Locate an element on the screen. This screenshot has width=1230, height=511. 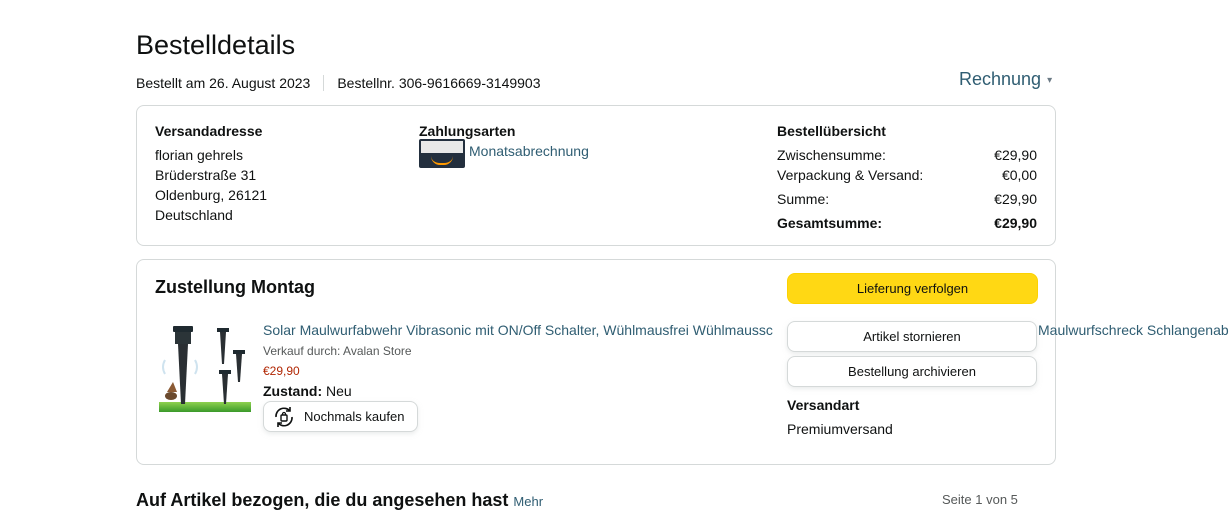
summary-value: €0,00 is located at coordinates (1019, 175).